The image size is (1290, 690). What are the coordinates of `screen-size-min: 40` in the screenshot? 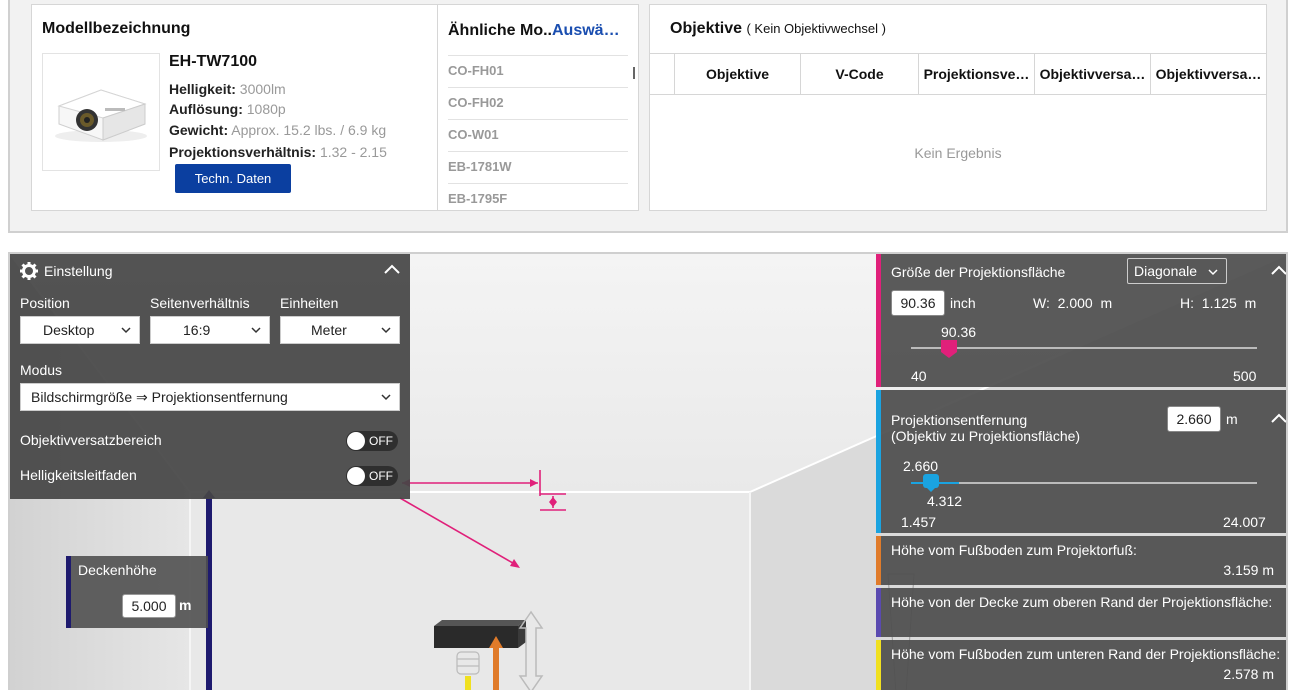 It's located at (919, 376).